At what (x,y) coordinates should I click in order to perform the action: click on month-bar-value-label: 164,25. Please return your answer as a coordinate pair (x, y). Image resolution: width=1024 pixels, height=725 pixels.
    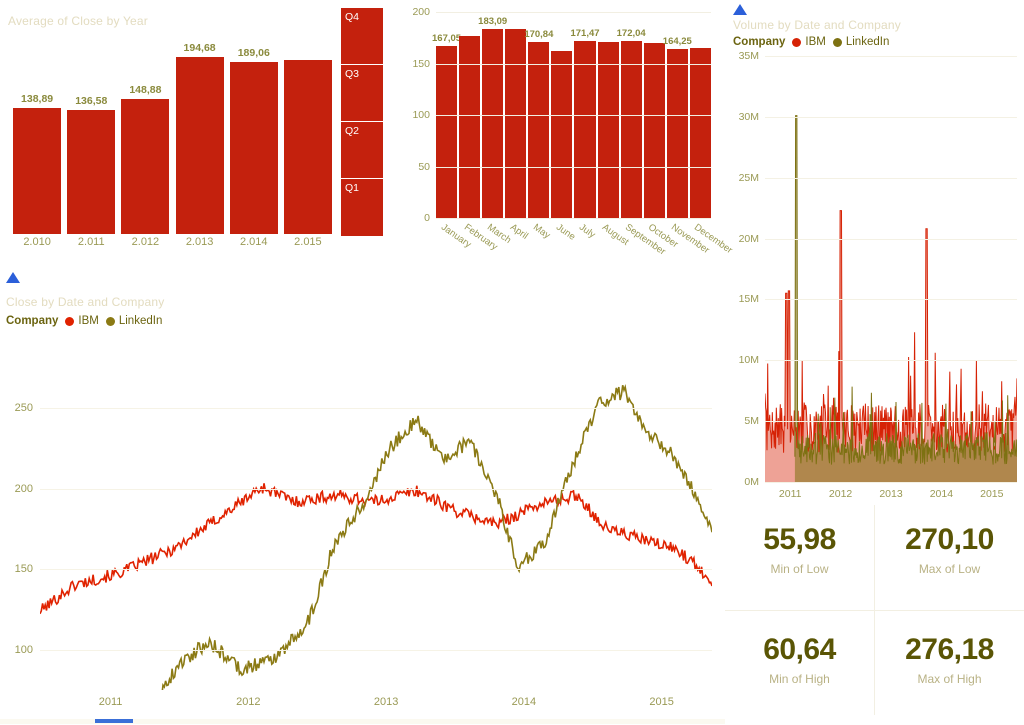
    Looking at the image, I should click on (677, 41).